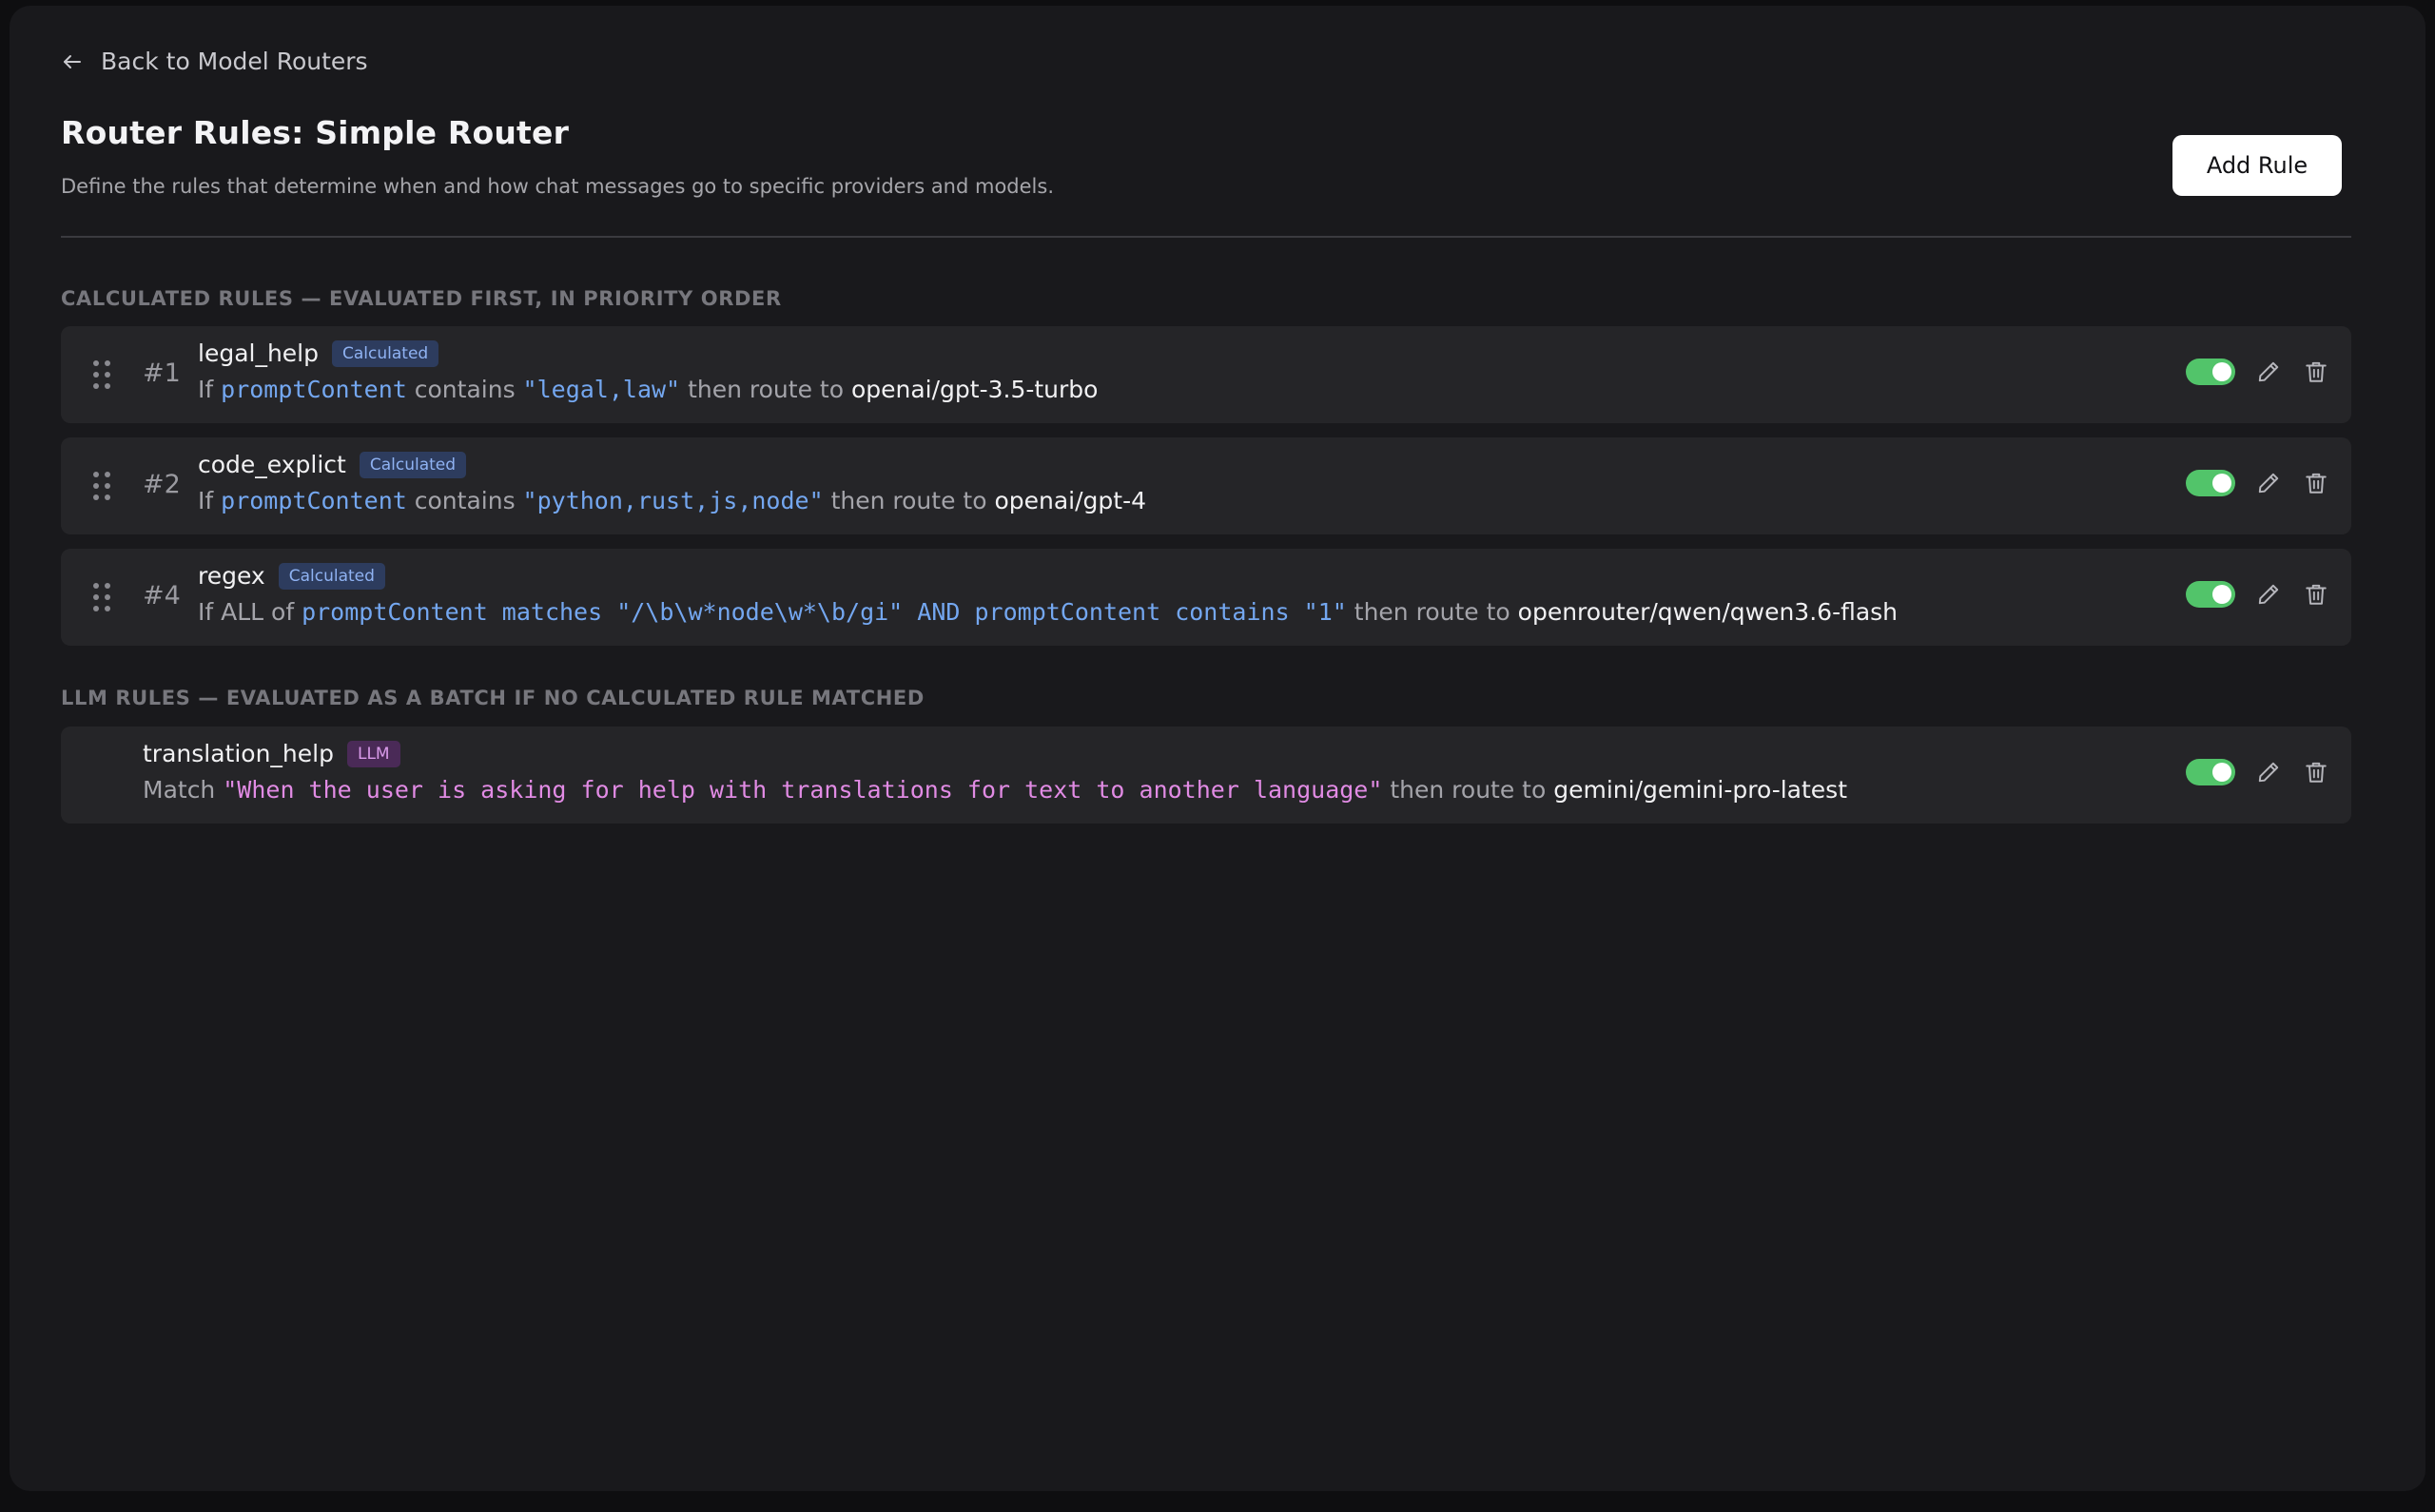 The image size is (2435, 1512). I want to click on rule-name: code_explict, so click(272, 465).